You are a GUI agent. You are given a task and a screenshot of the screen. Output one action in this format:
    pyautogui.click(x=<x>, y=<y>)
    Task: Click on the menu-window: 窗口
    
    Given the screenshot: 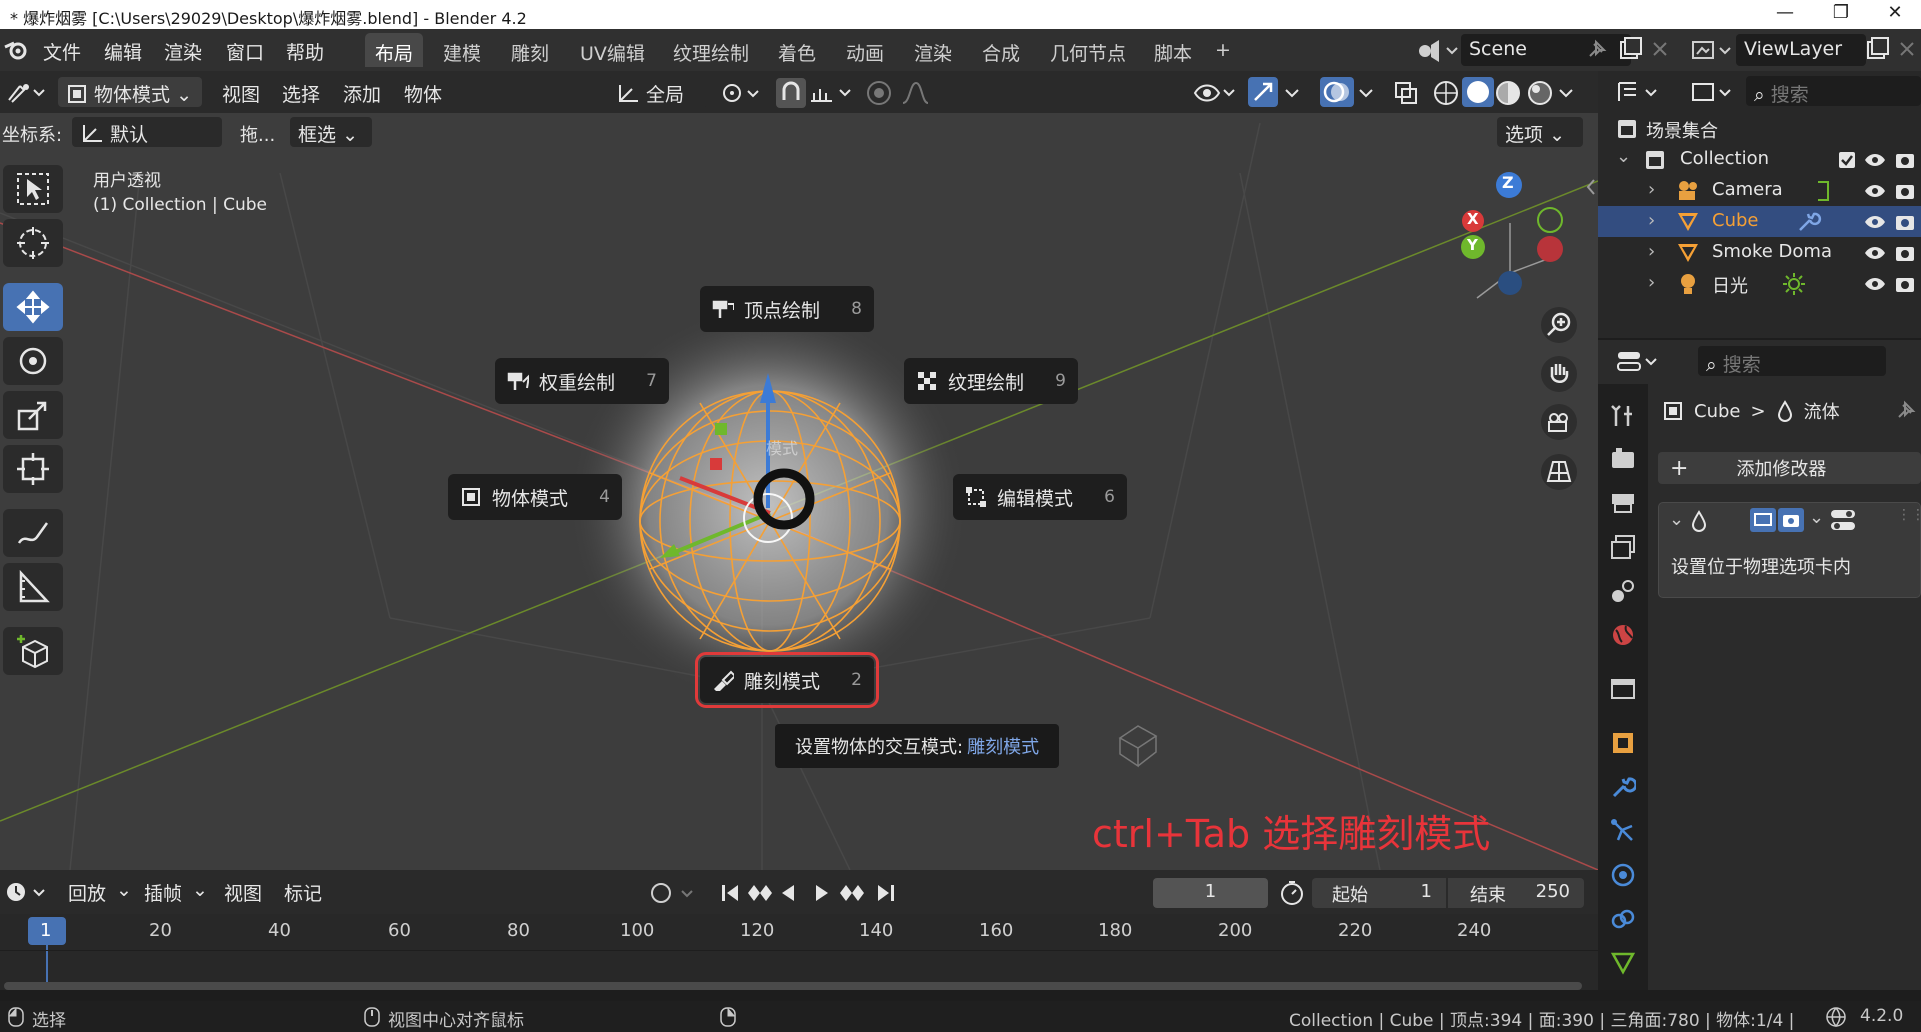 What is the action you would take?
    pyautogui.click(x=245, y=51)
    